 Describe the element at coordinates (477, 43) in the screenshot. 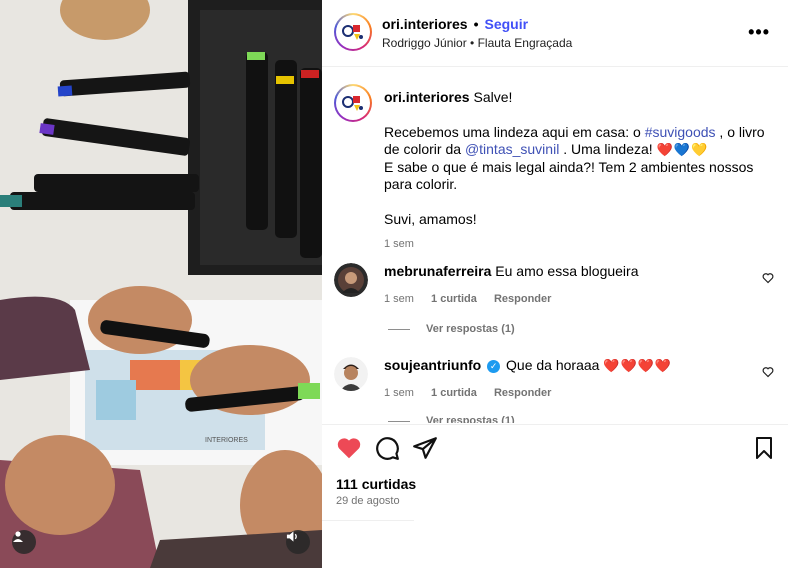

I see `audio-attribution: Rodriggo Júnior • Flauta Engraçada` at that location.